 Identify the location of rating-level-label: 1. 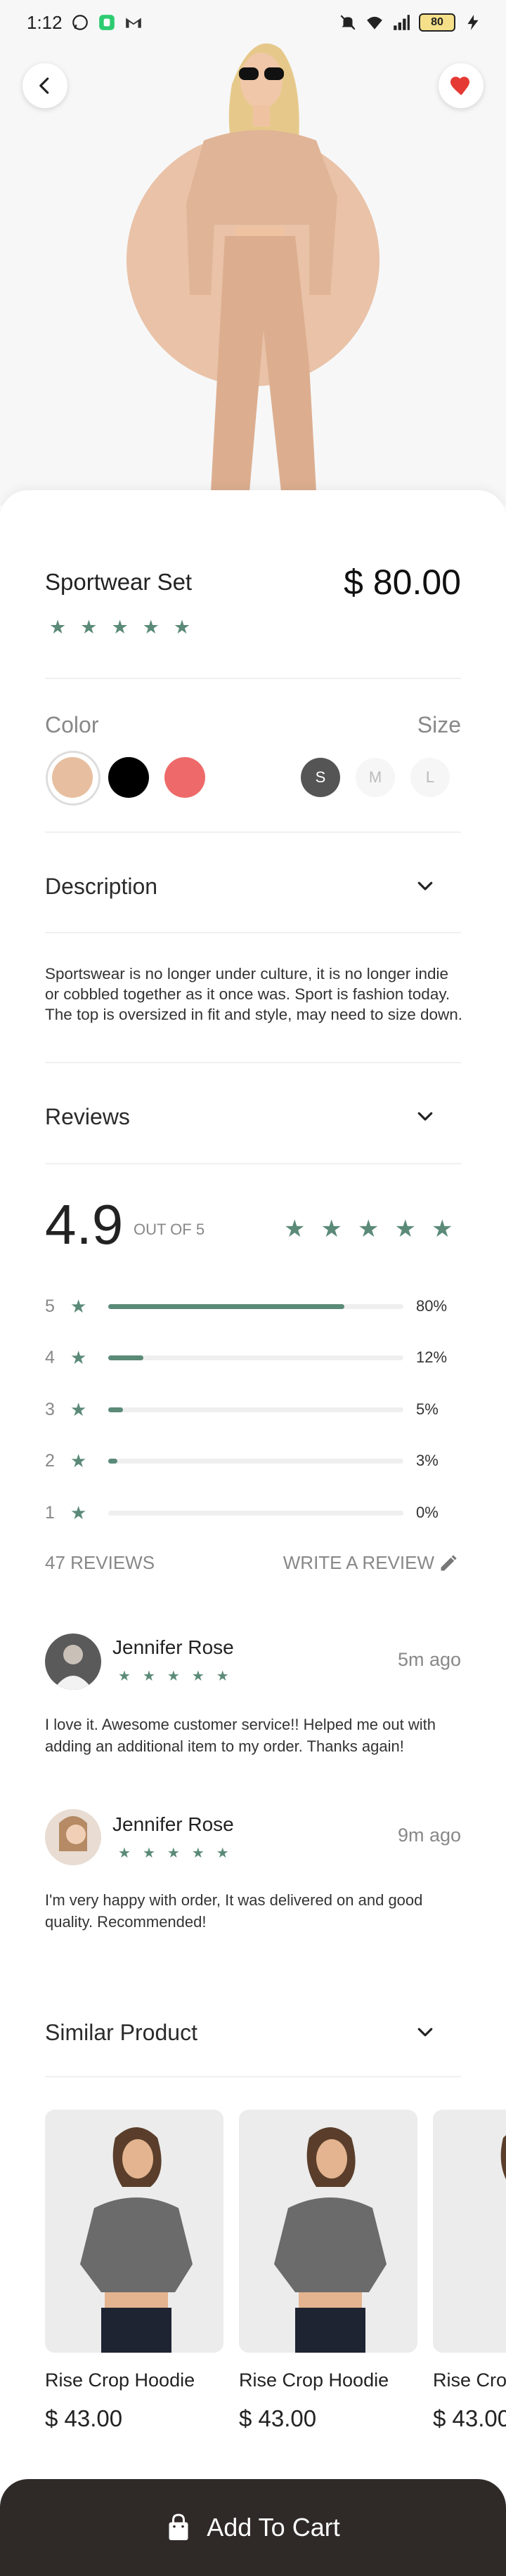
(50, 1512).